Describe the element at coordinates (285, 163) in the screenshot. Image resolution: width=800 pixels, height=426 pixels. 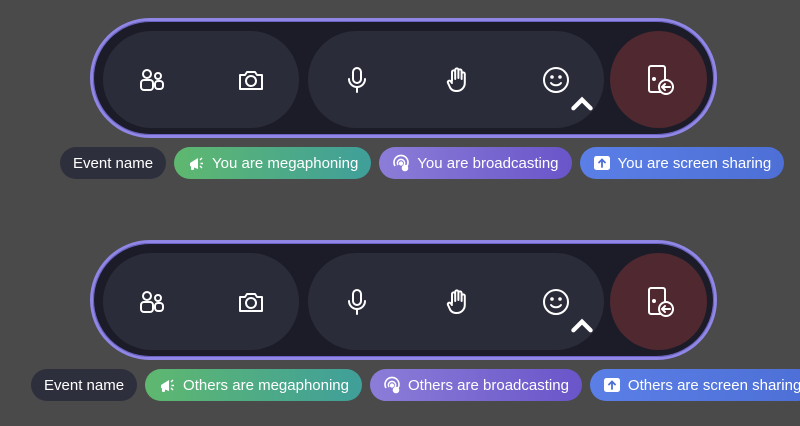
I see `megaphoning-label: You are megaphoning` at that location.